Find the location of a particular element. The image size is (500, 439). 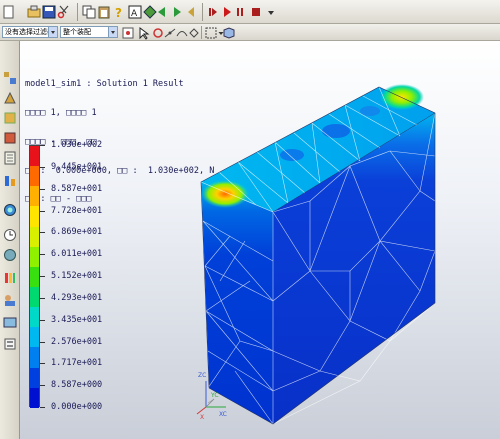

measure-icon: A is located at coordinates (135, 12).